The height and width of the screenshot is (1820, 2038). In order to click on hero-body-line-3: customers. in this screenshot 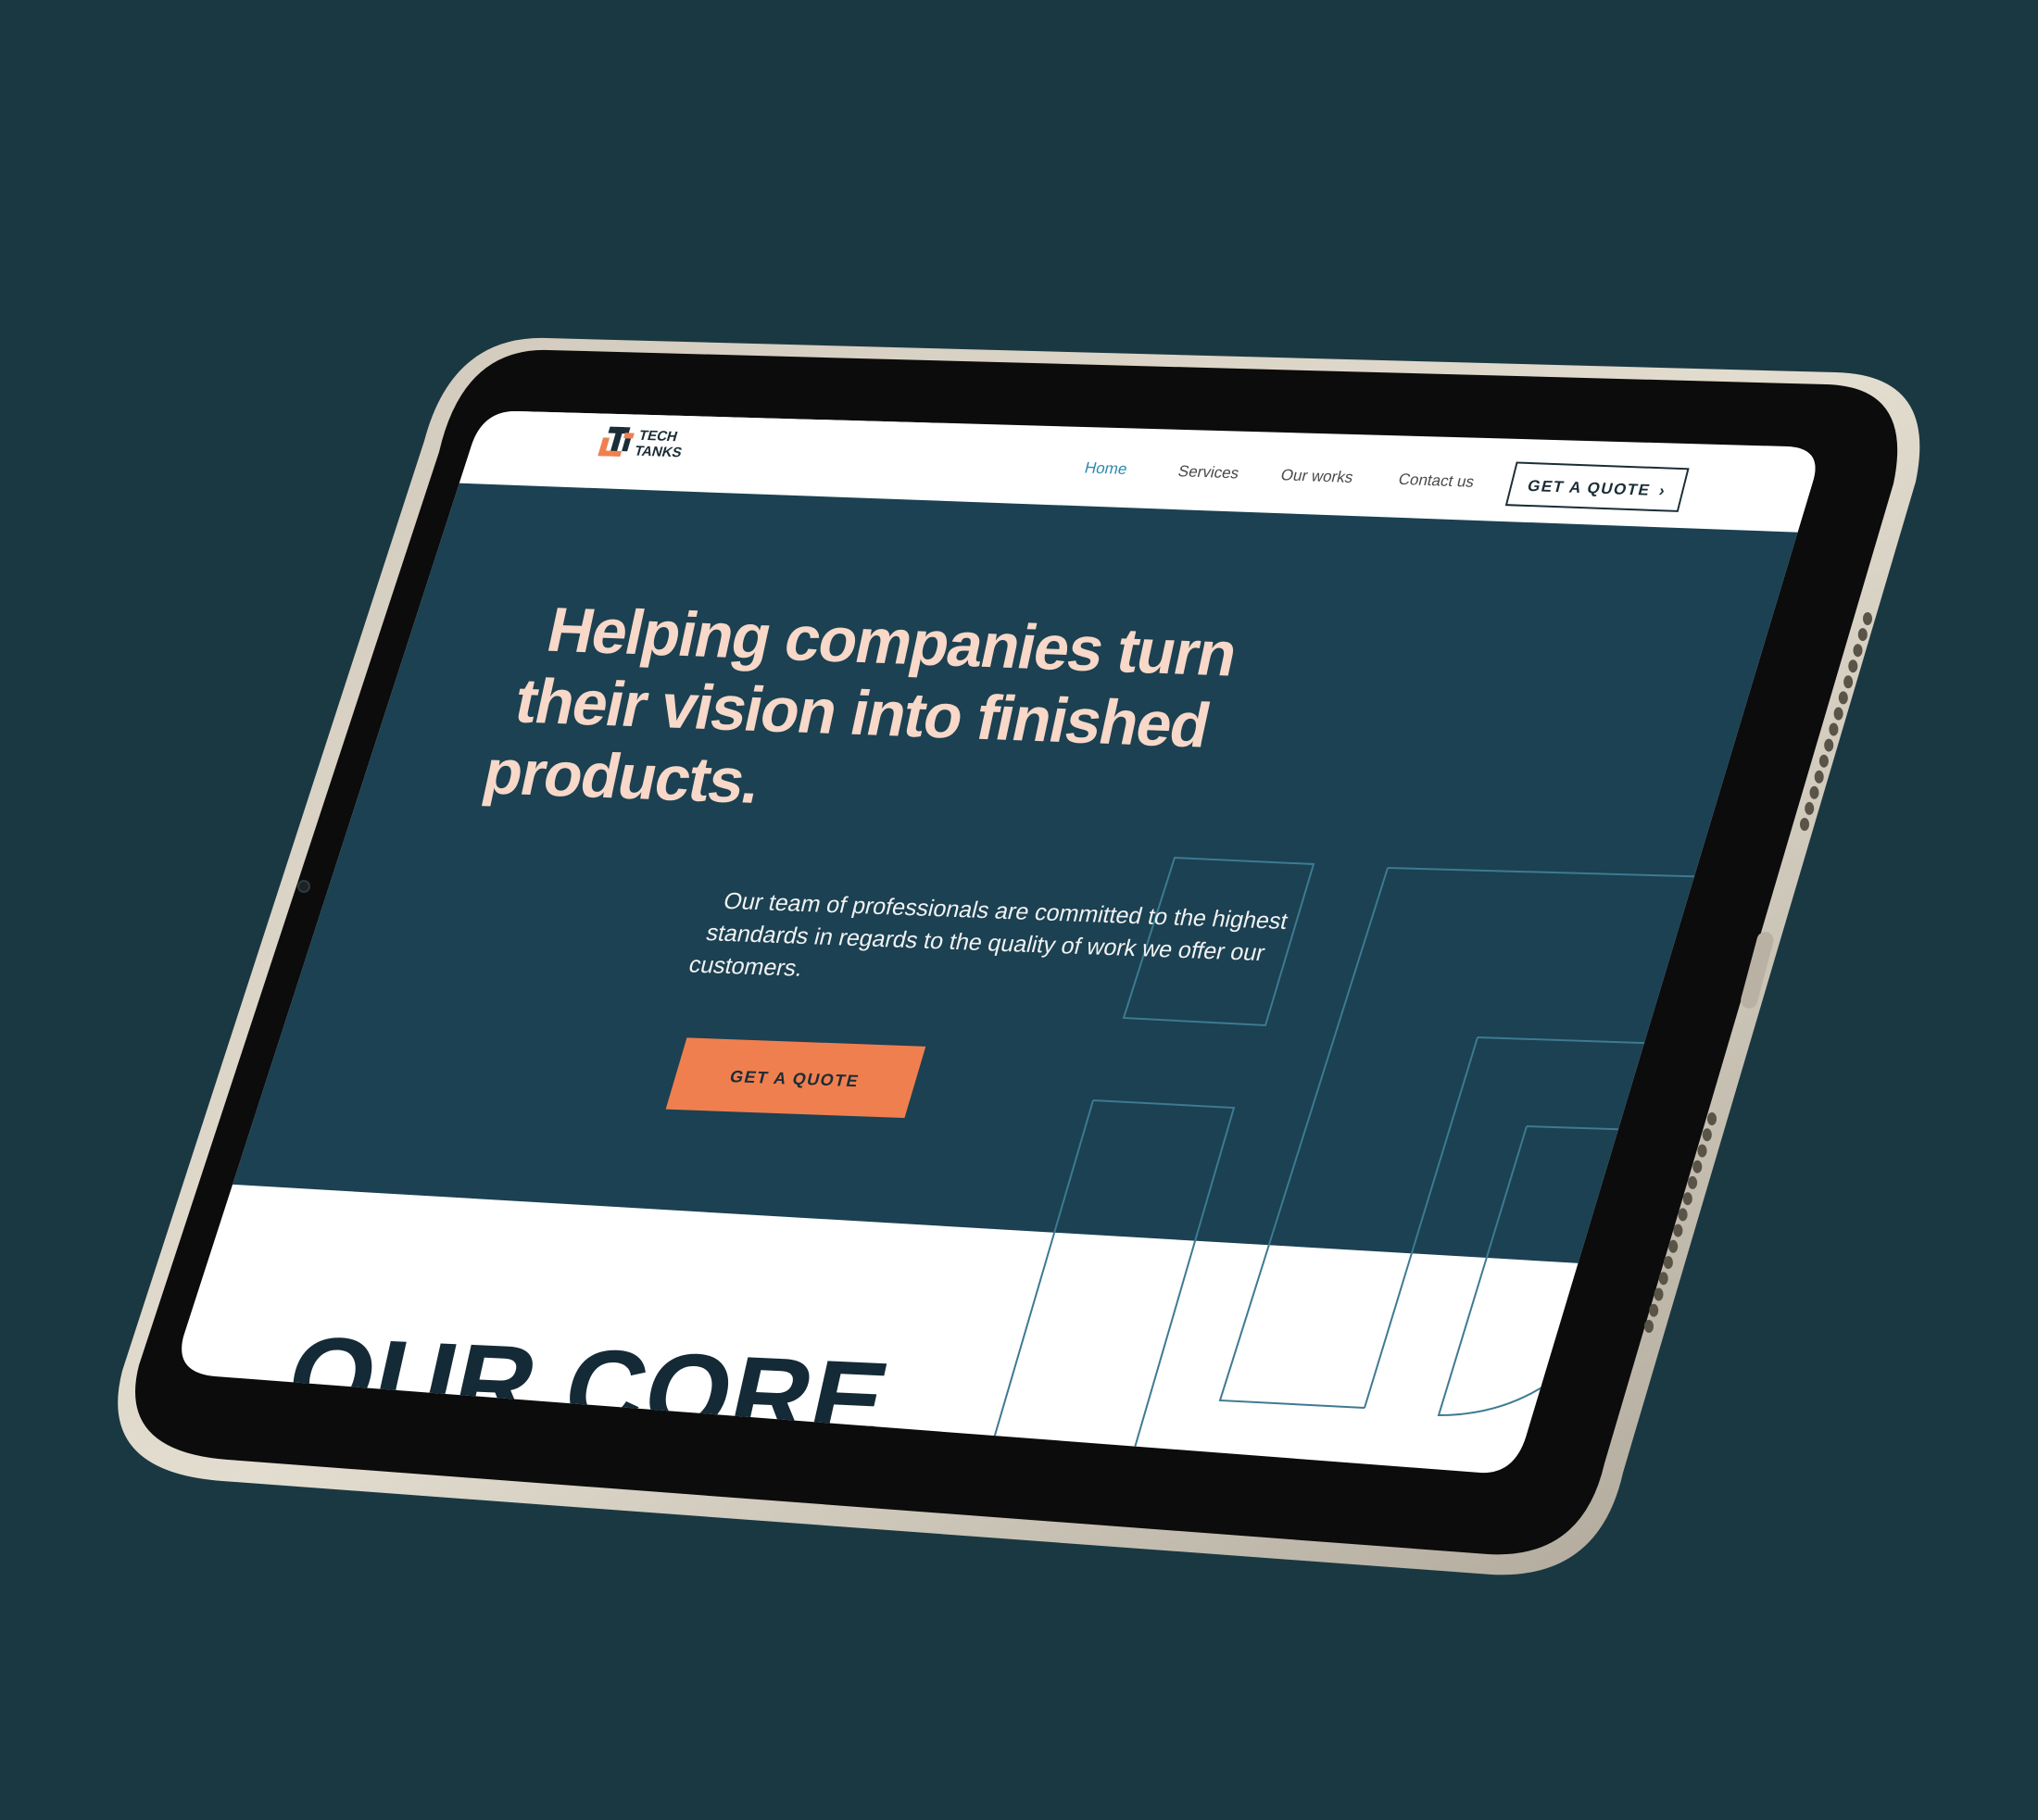, I will do `click(746, 967)`.